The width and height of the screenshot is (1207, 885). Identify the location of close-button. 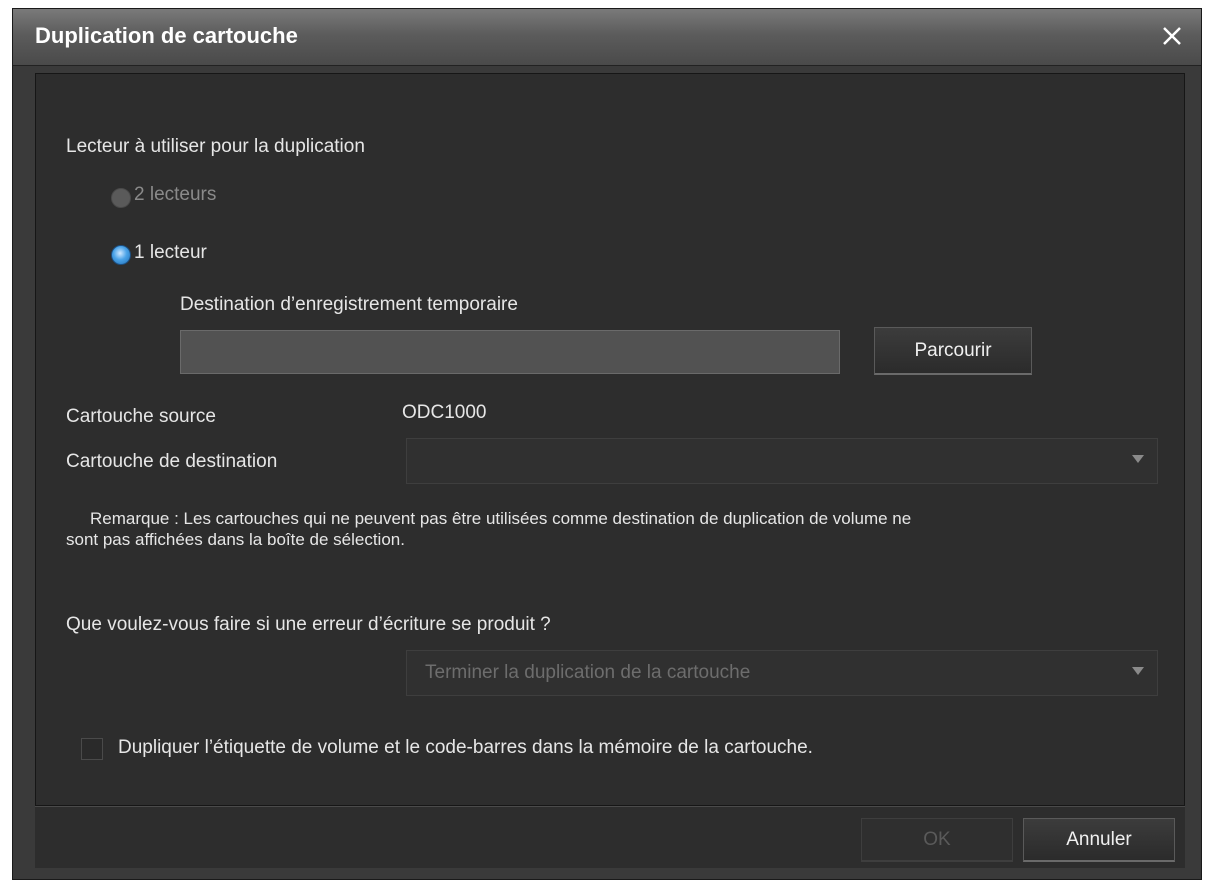
(1172, 36).